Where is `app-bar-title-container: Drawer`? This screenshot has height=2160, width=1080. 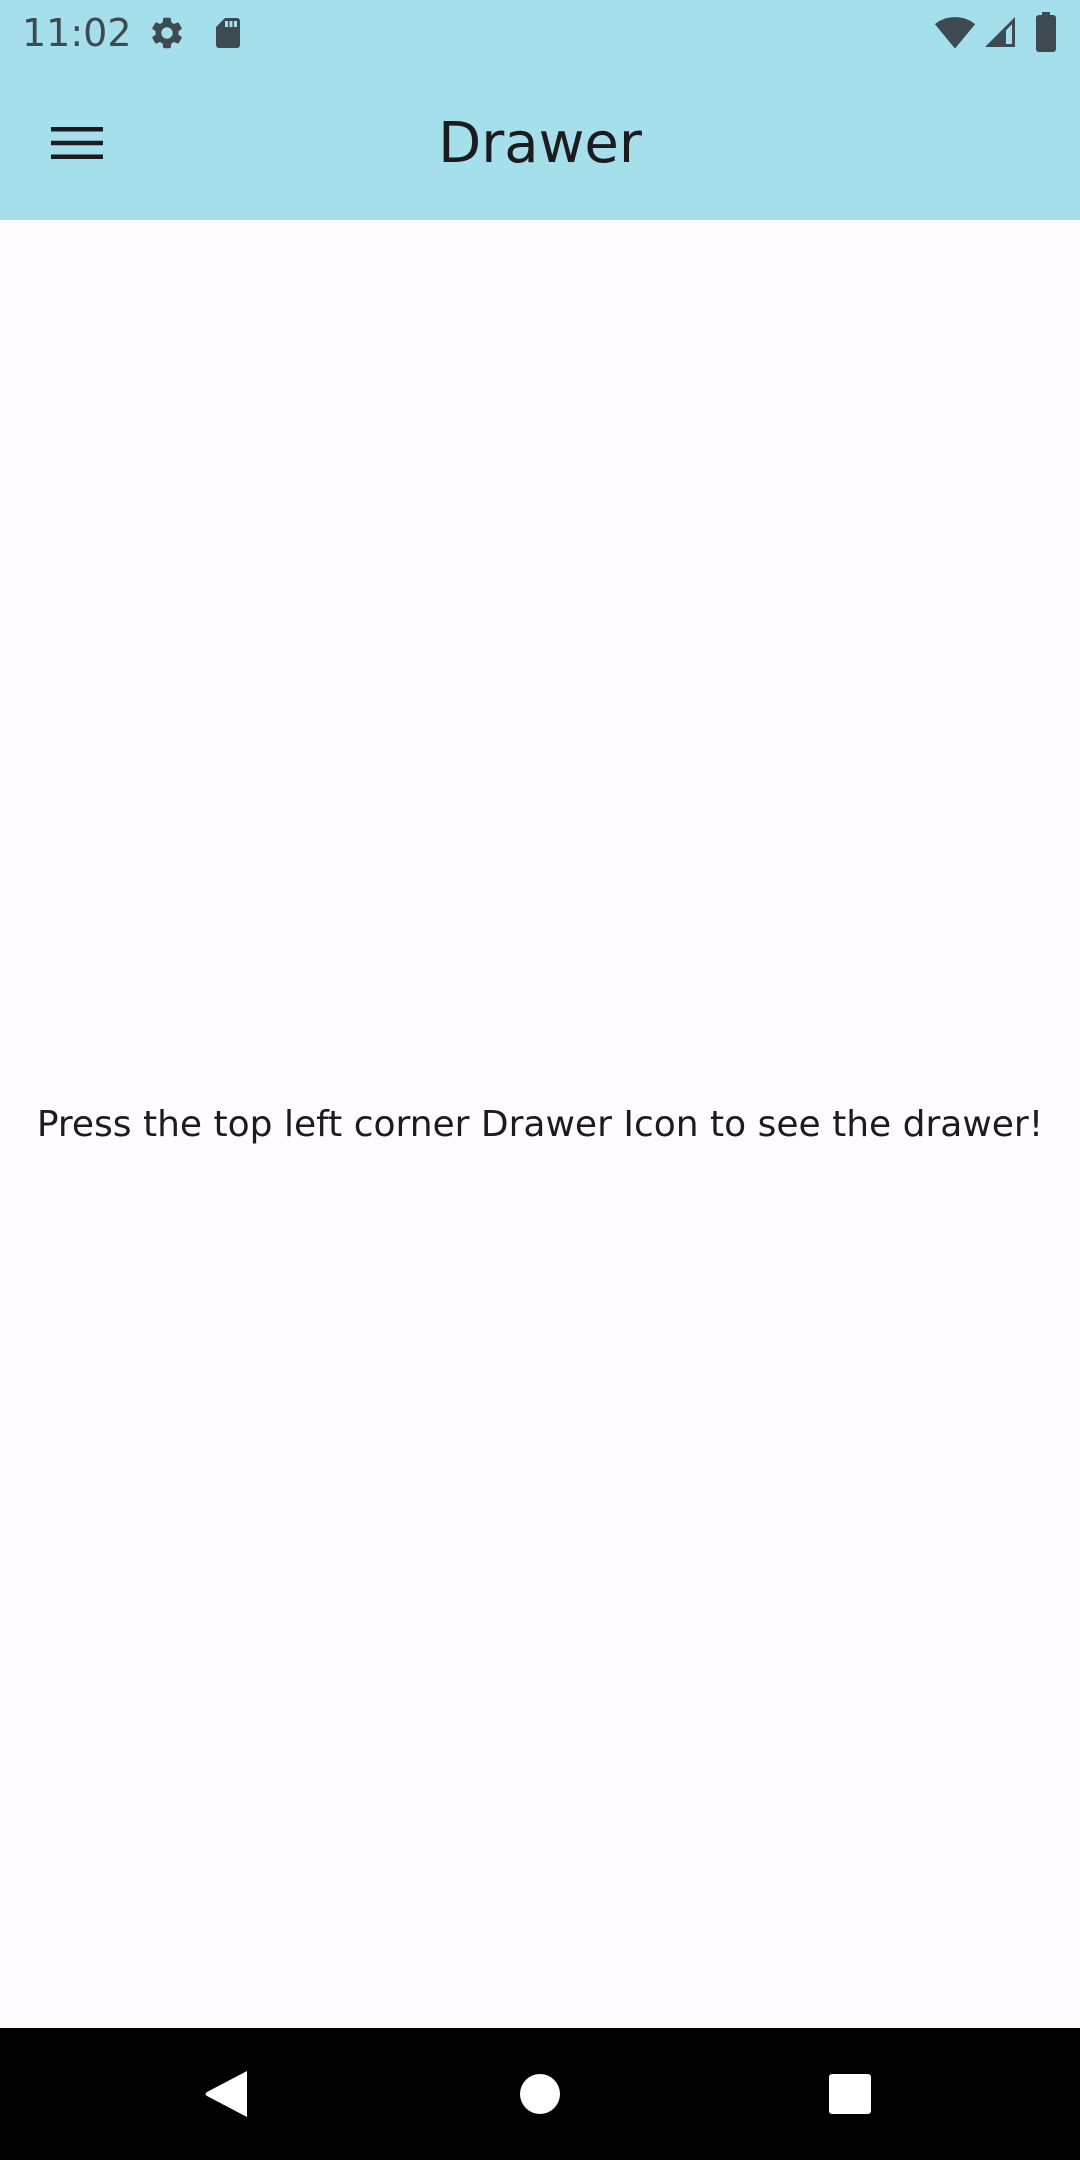
app-bar-title-container: Drawer is located at coordinates (540, 143).